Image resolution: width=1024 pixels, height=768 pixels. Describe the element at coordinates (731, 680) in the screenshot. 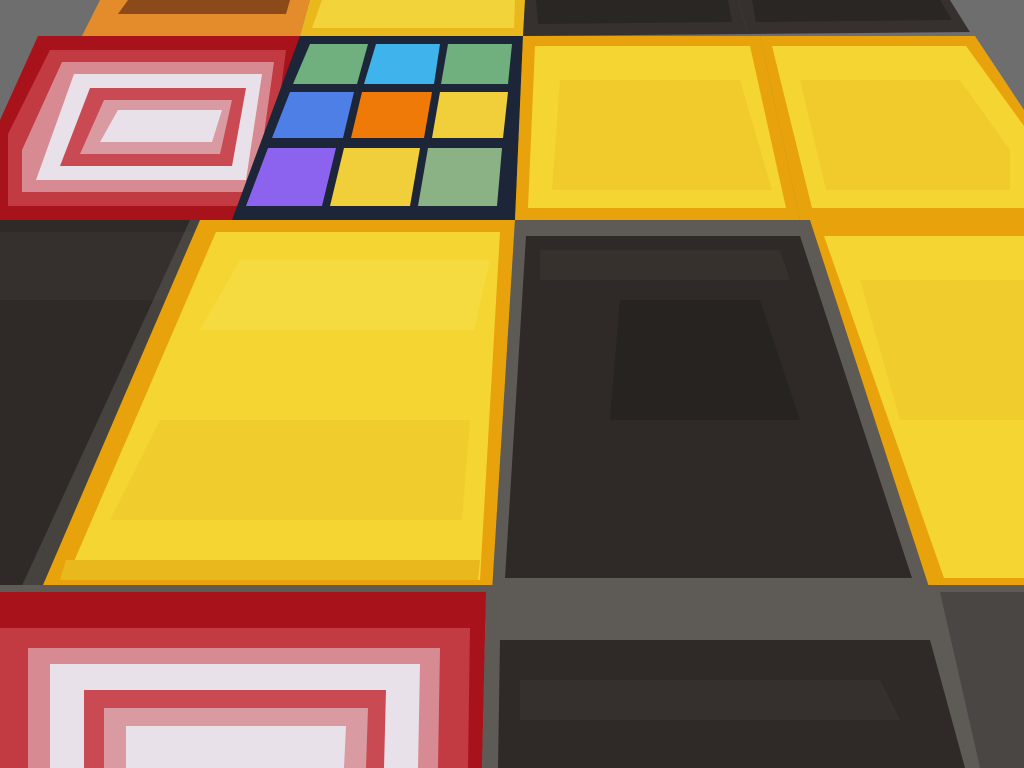

I see `blackstone-block-near` at that location.